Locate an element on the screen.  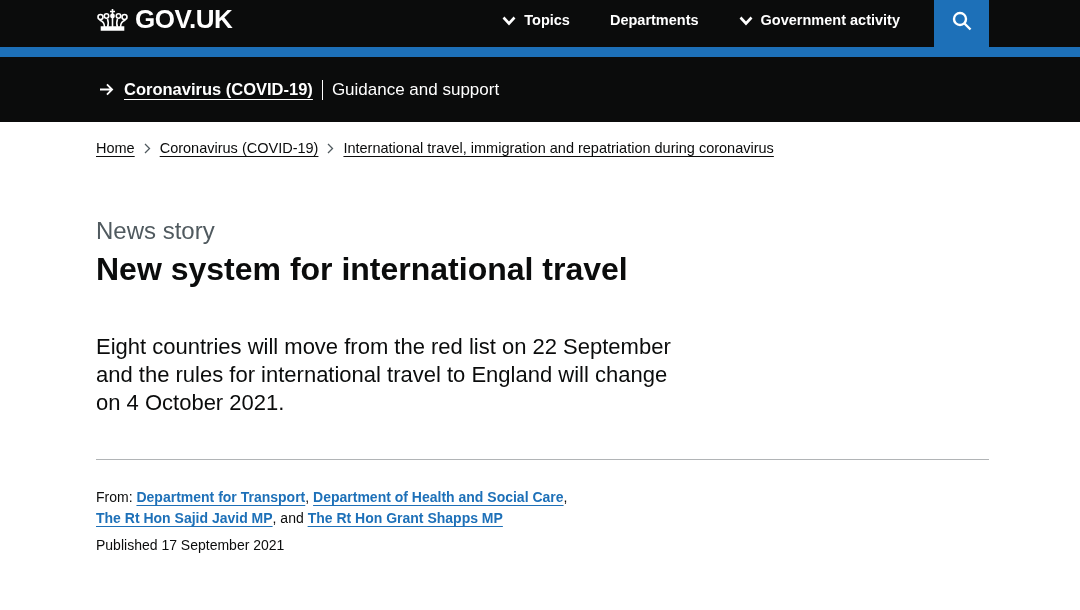
from-organisations: From: Department for Transport, Department of Health and Social Care, The Rt Hon Sajid Javid MP, and The Rt Hon Grant Shapps MP is located at coordinates (332, 507).